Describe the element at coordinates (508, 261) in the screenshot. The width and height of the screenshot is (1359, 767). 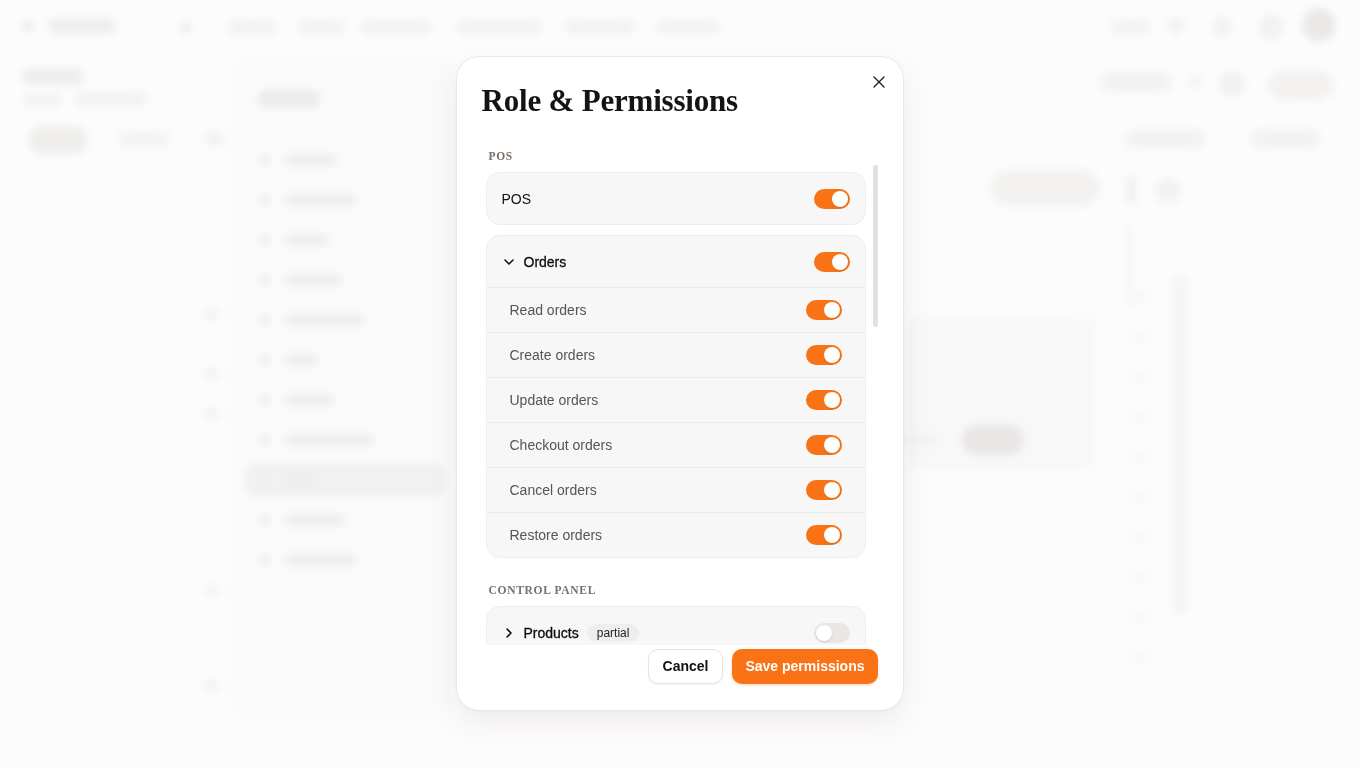
I see `chevron-down-icon` at that location.